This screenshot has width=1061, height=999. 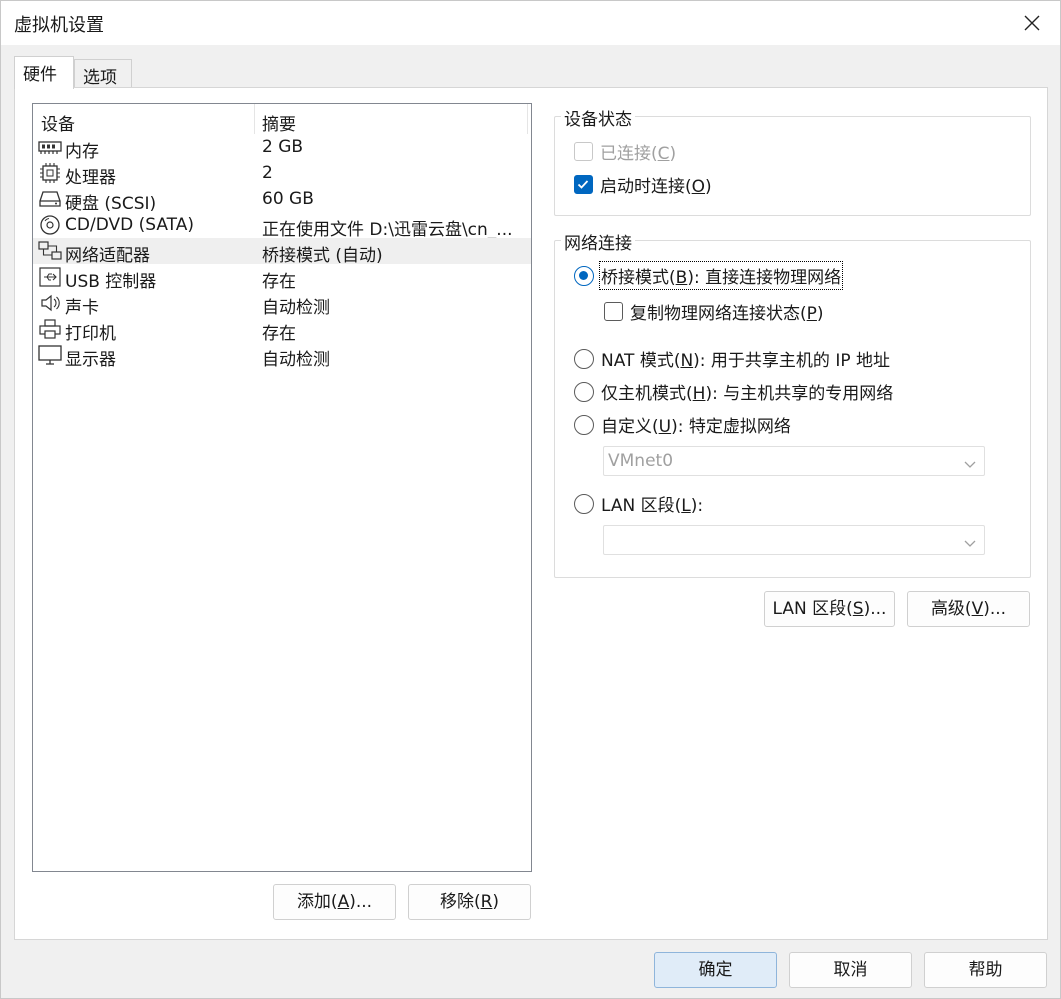 I want to click on lan-segment-select, so click(x=794, y=540).